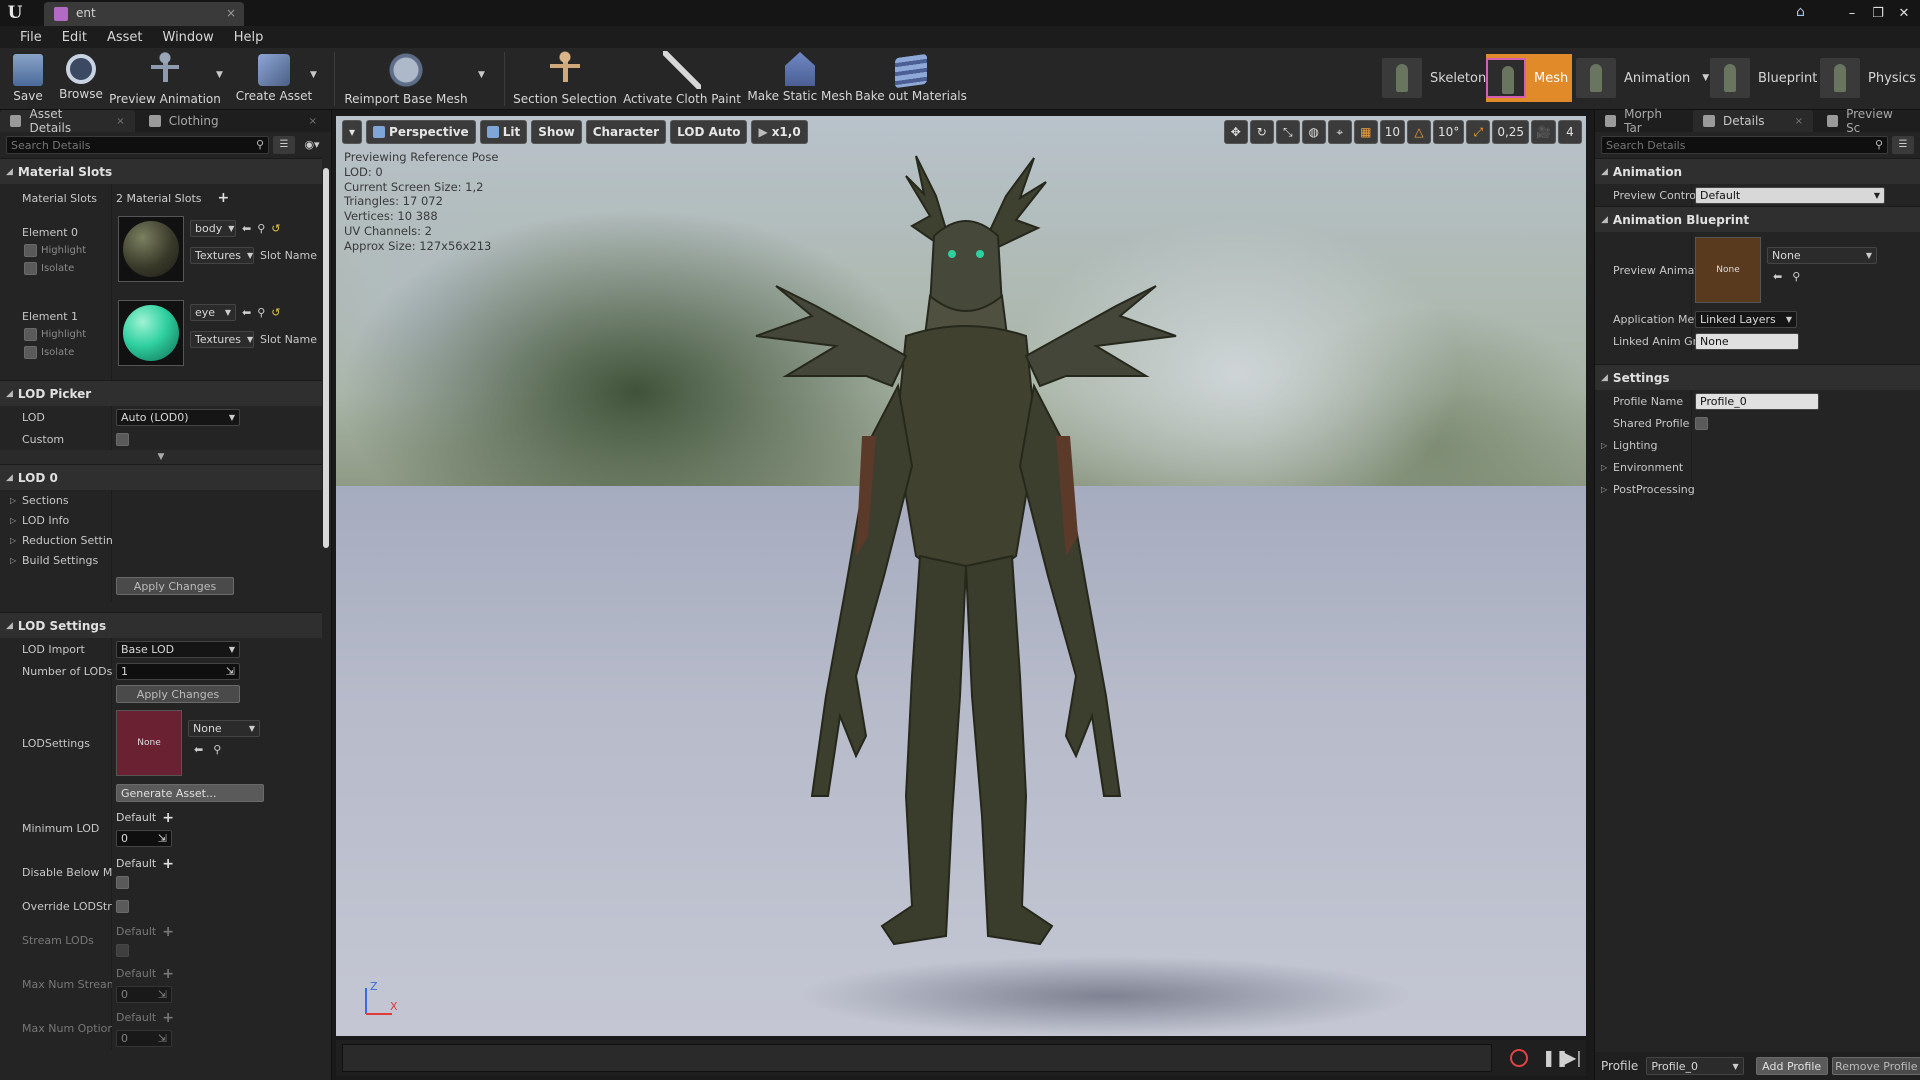 This screenshot has width=1920, height=1080. What do you see at coordinates (213, 228) in the screenshot?
I see `material-slot-combo: body ▼` at bounding box center [213, 228].